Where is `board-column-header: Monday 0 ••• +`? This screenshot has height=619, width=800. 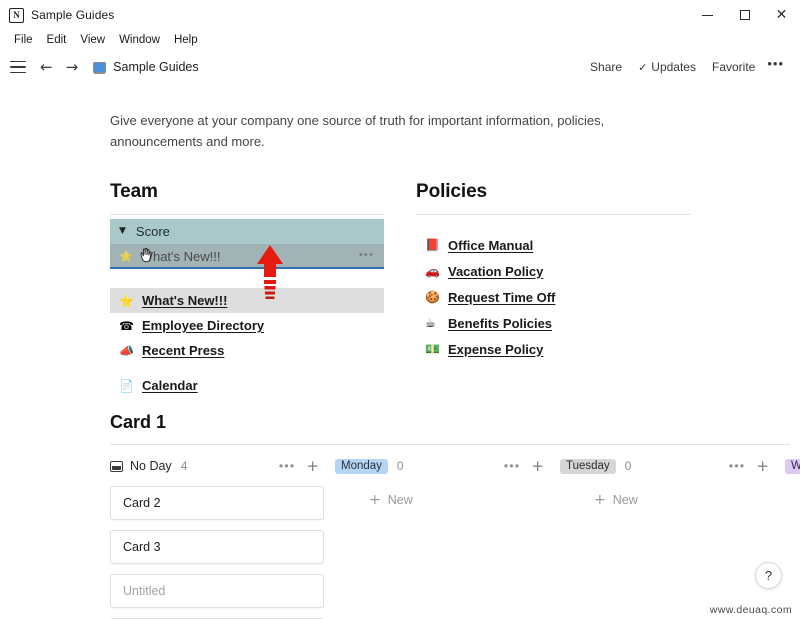 board-column-header: Monday 0 ••• + is located at coordinates (447, 466).